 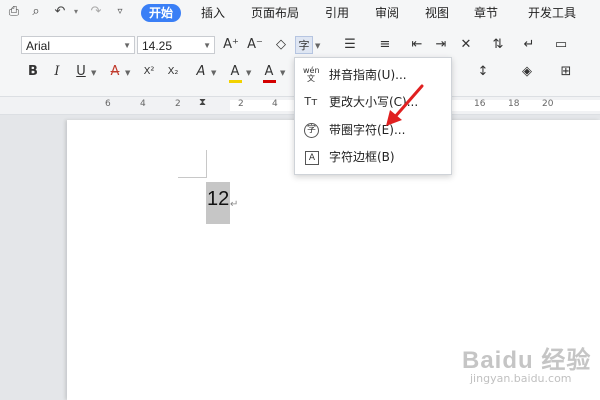 What do you see at coordinates (311, 130) in the screenshot?
I see `enclosed-character-icon: 字` at bounding box center [311, 130].